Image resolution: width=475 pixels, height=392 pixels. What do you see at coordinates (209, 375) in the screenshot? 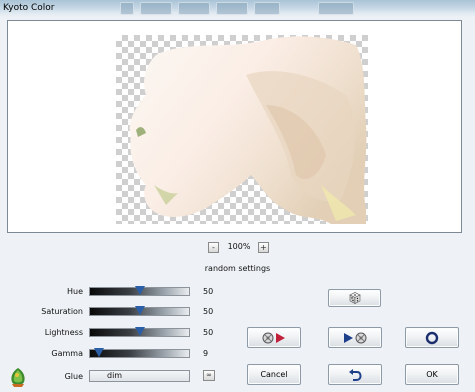
I see `glue-link-button: ∞` at bounding box center [209, 375].